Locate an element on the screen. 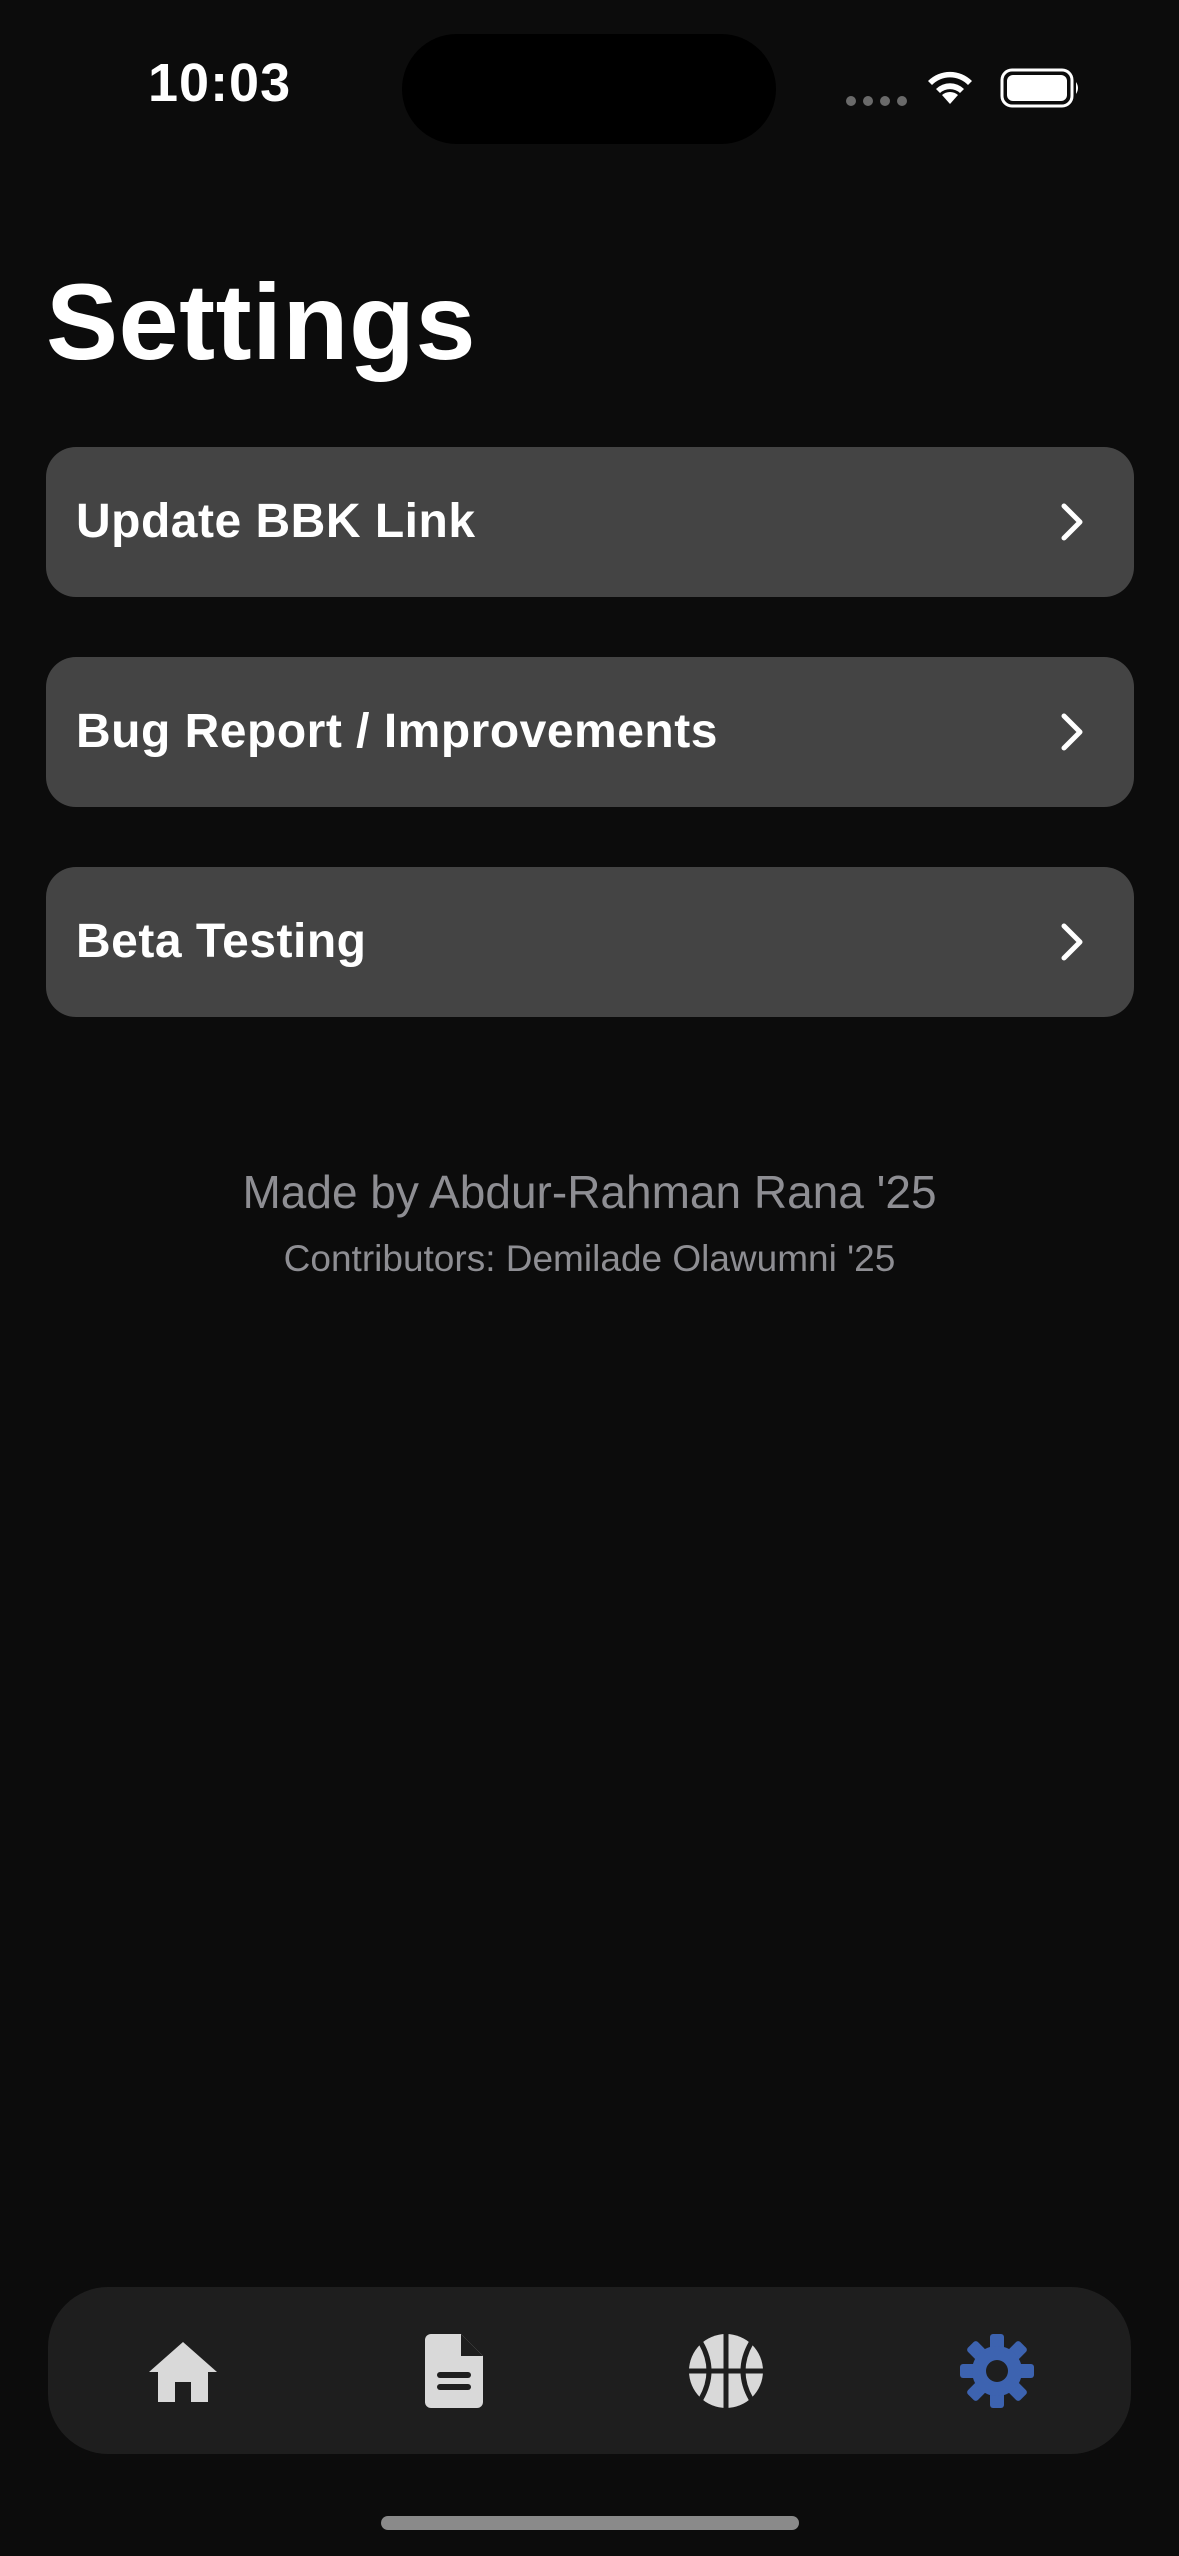  settings-row-beta-testing: Beta Testing is located at coordinates (590, 942).